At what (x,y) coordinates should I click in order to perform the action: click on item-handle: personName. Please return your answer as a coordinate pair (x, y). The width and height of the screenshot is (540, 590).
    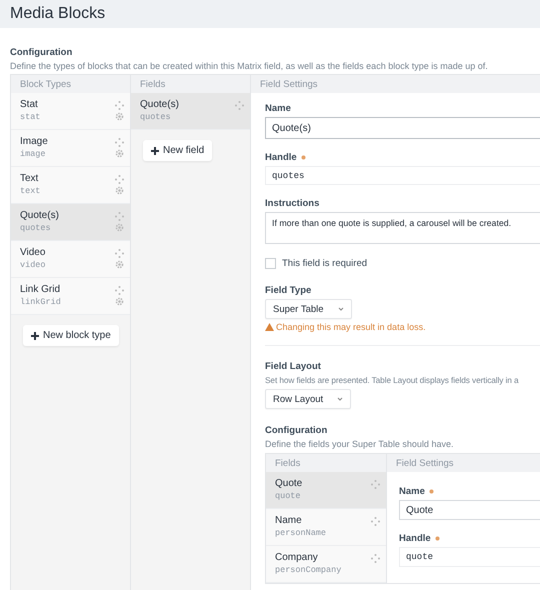
    Looking at the image, I should click on (300, 533).